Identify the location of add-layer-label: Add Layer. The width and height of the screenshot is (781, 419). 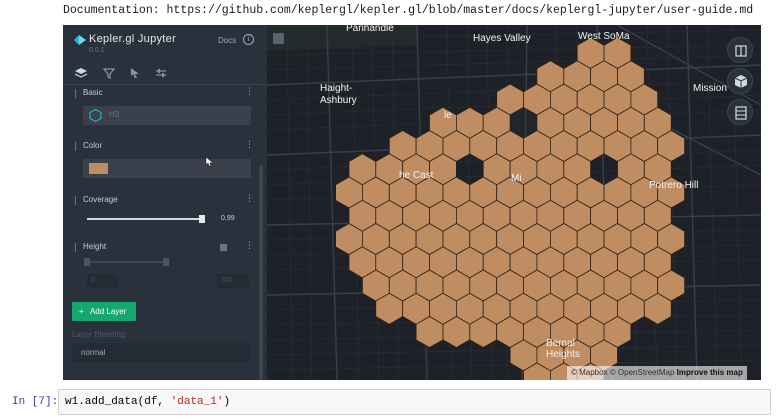
(108, 311).